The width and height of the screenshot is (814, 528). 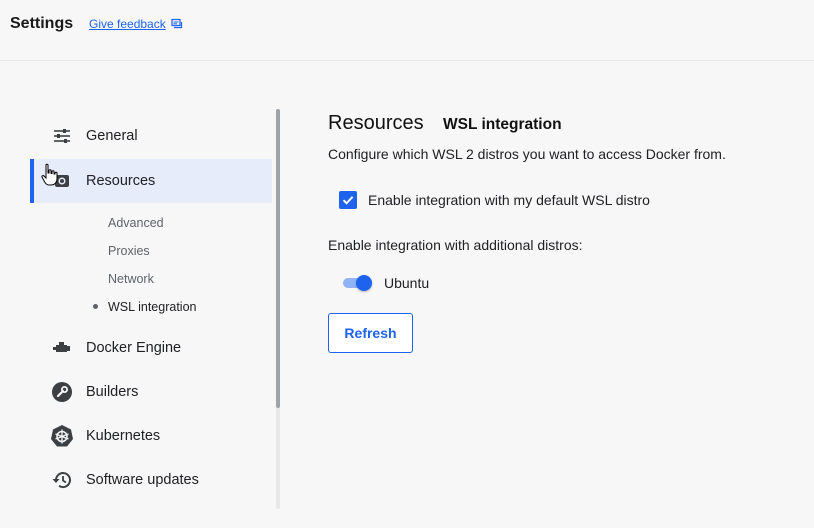 I want to click on chat-bubble-icon, so click(x=176, y=23).